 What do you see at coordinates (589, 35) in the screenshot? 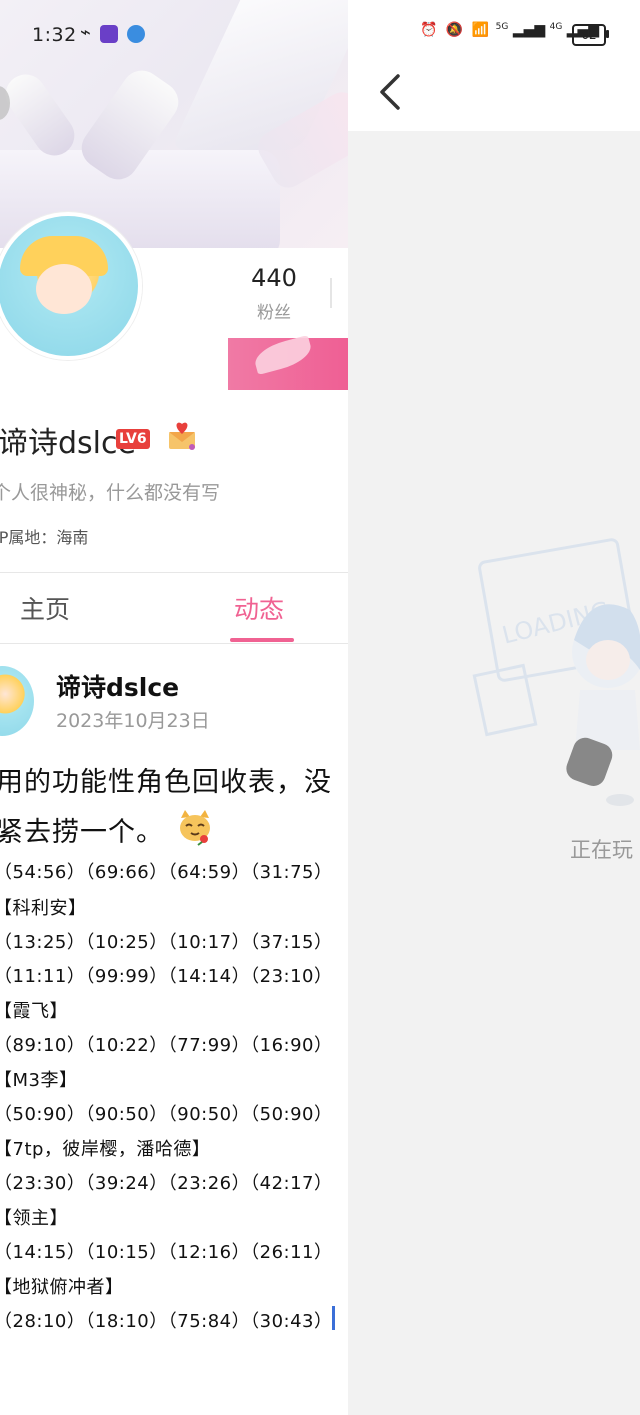
I see `battery-level: 62` at bounding box center [589, 35].